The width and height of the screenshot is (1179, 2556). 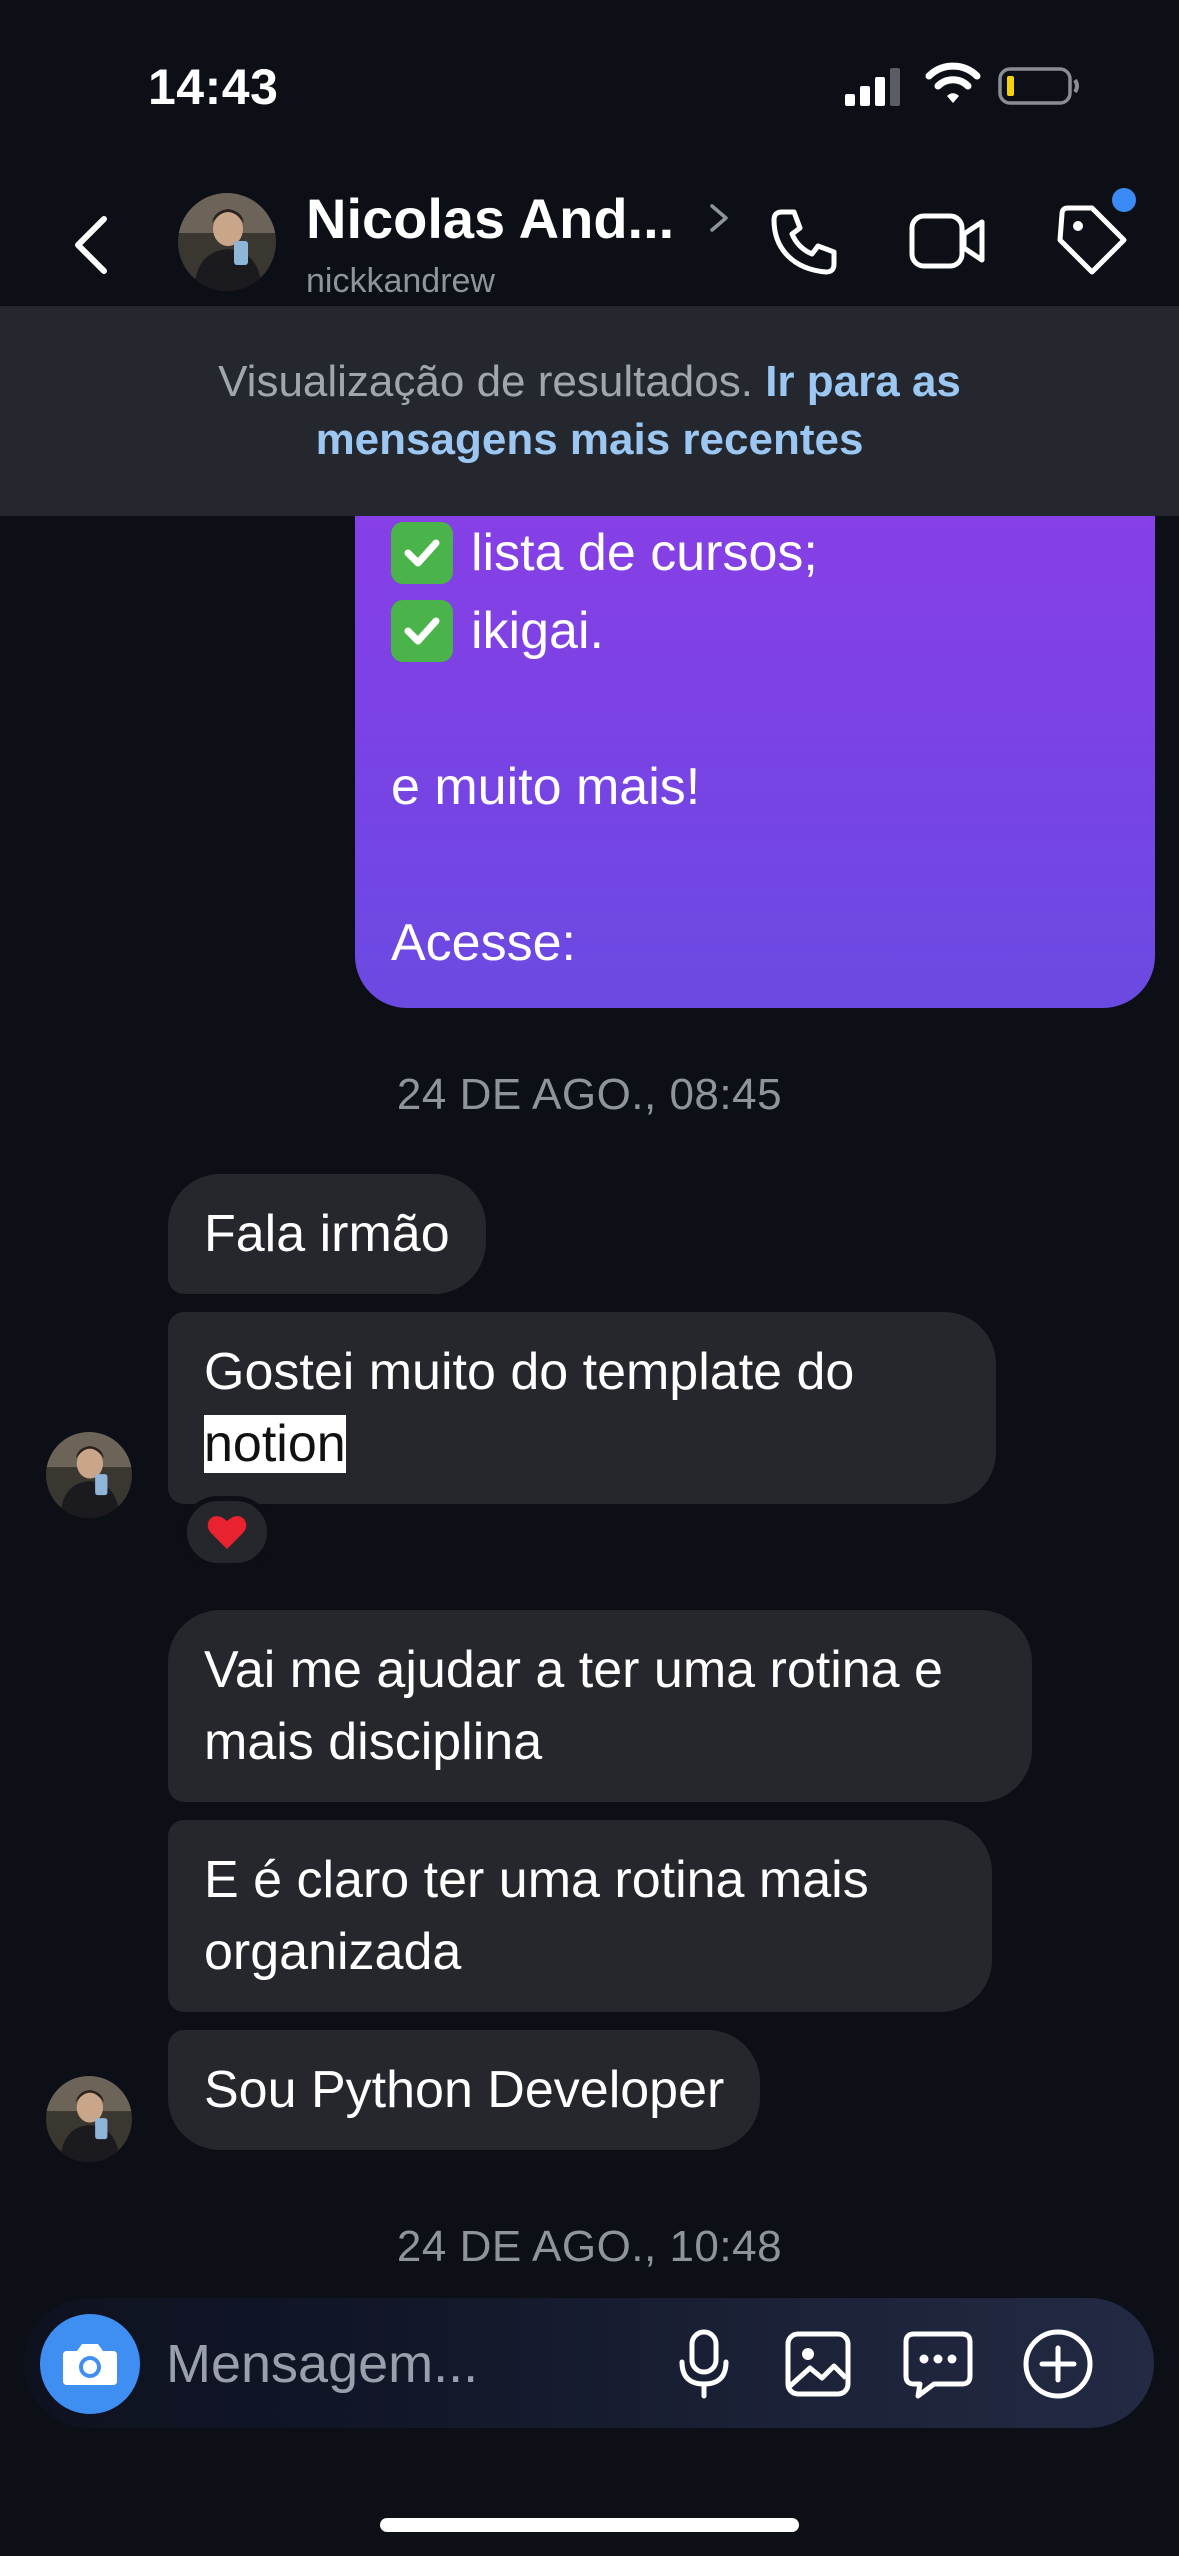 I want to click on heart-reaction, so click(x=227, y=1532).